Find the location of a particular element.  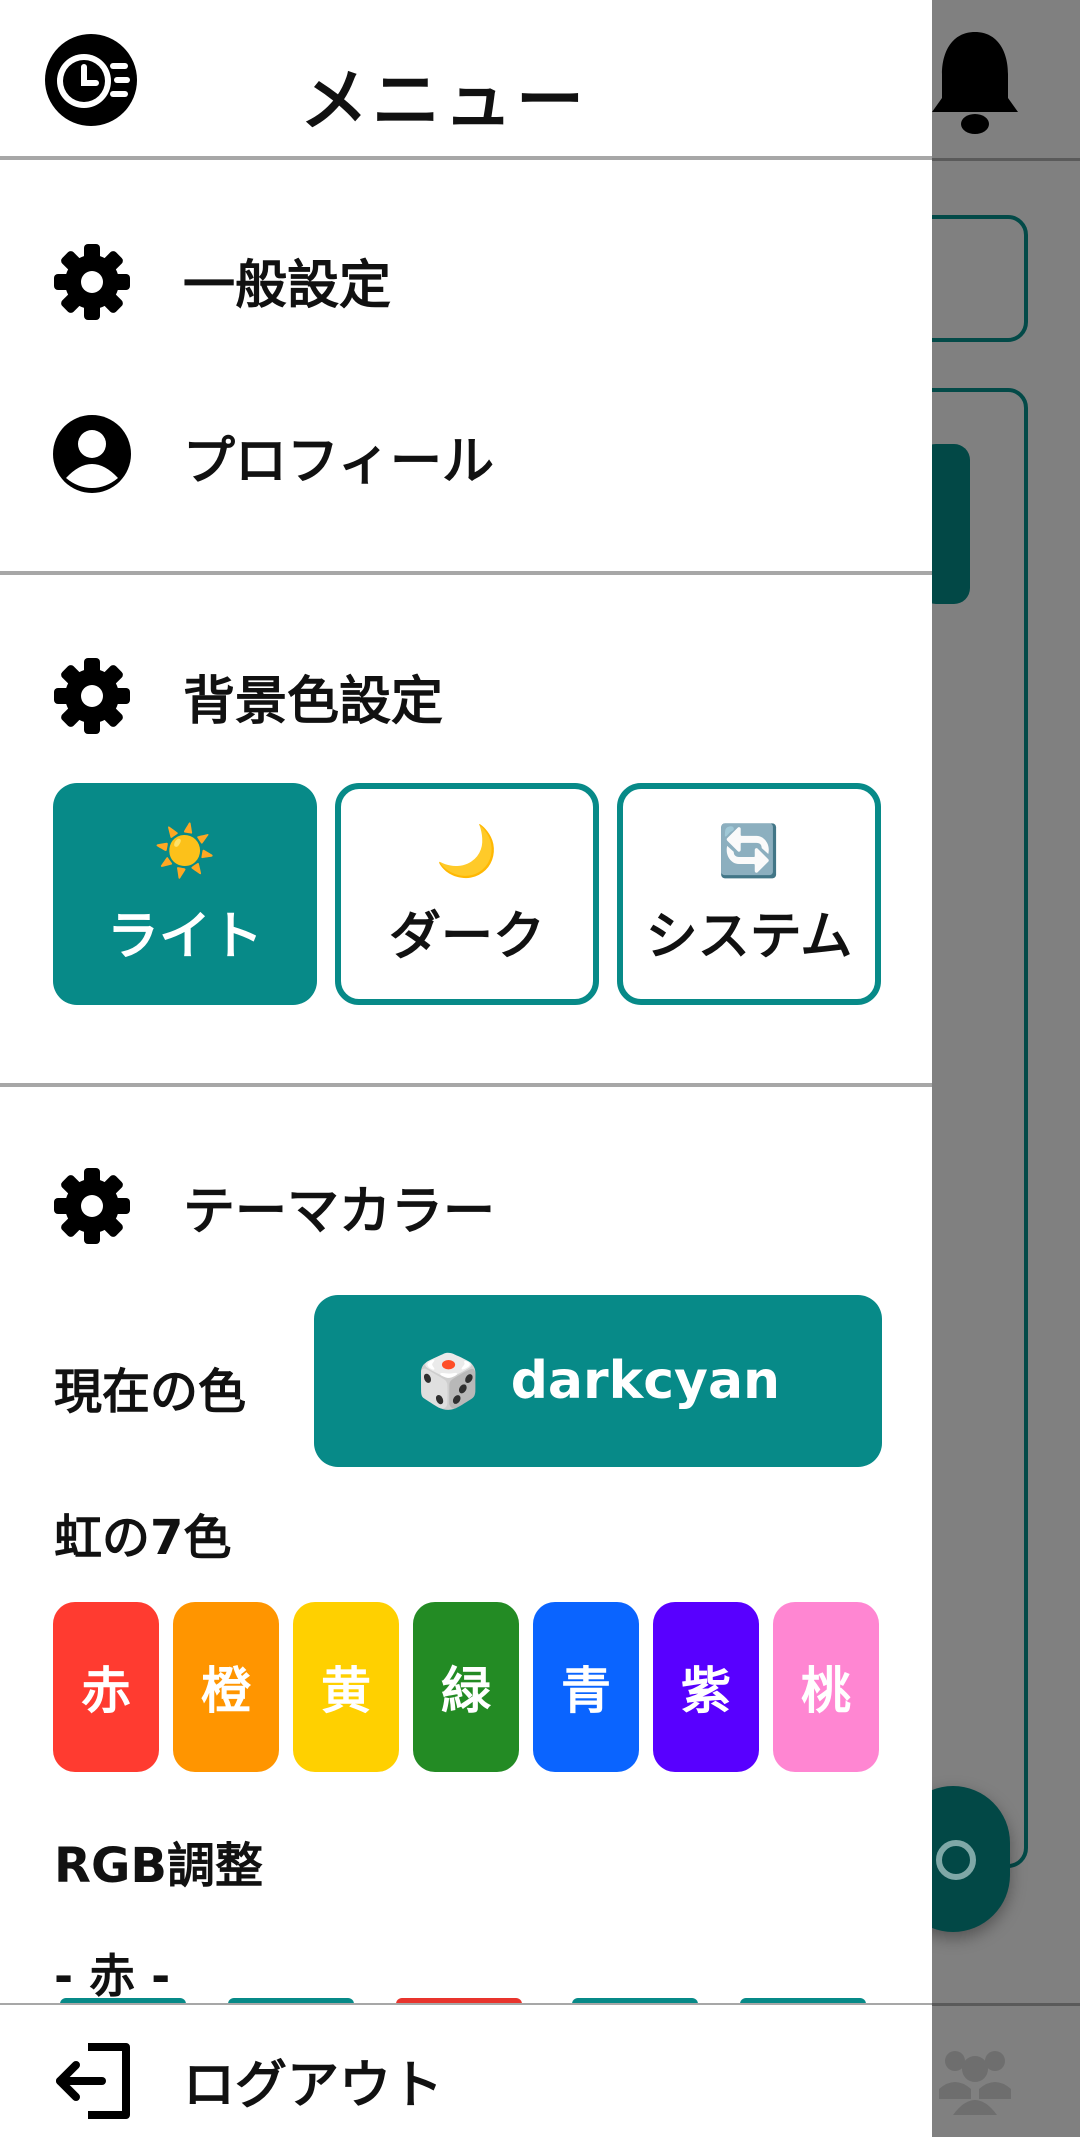

color-swatch: 緑 is located at coordinates (466, 1687).